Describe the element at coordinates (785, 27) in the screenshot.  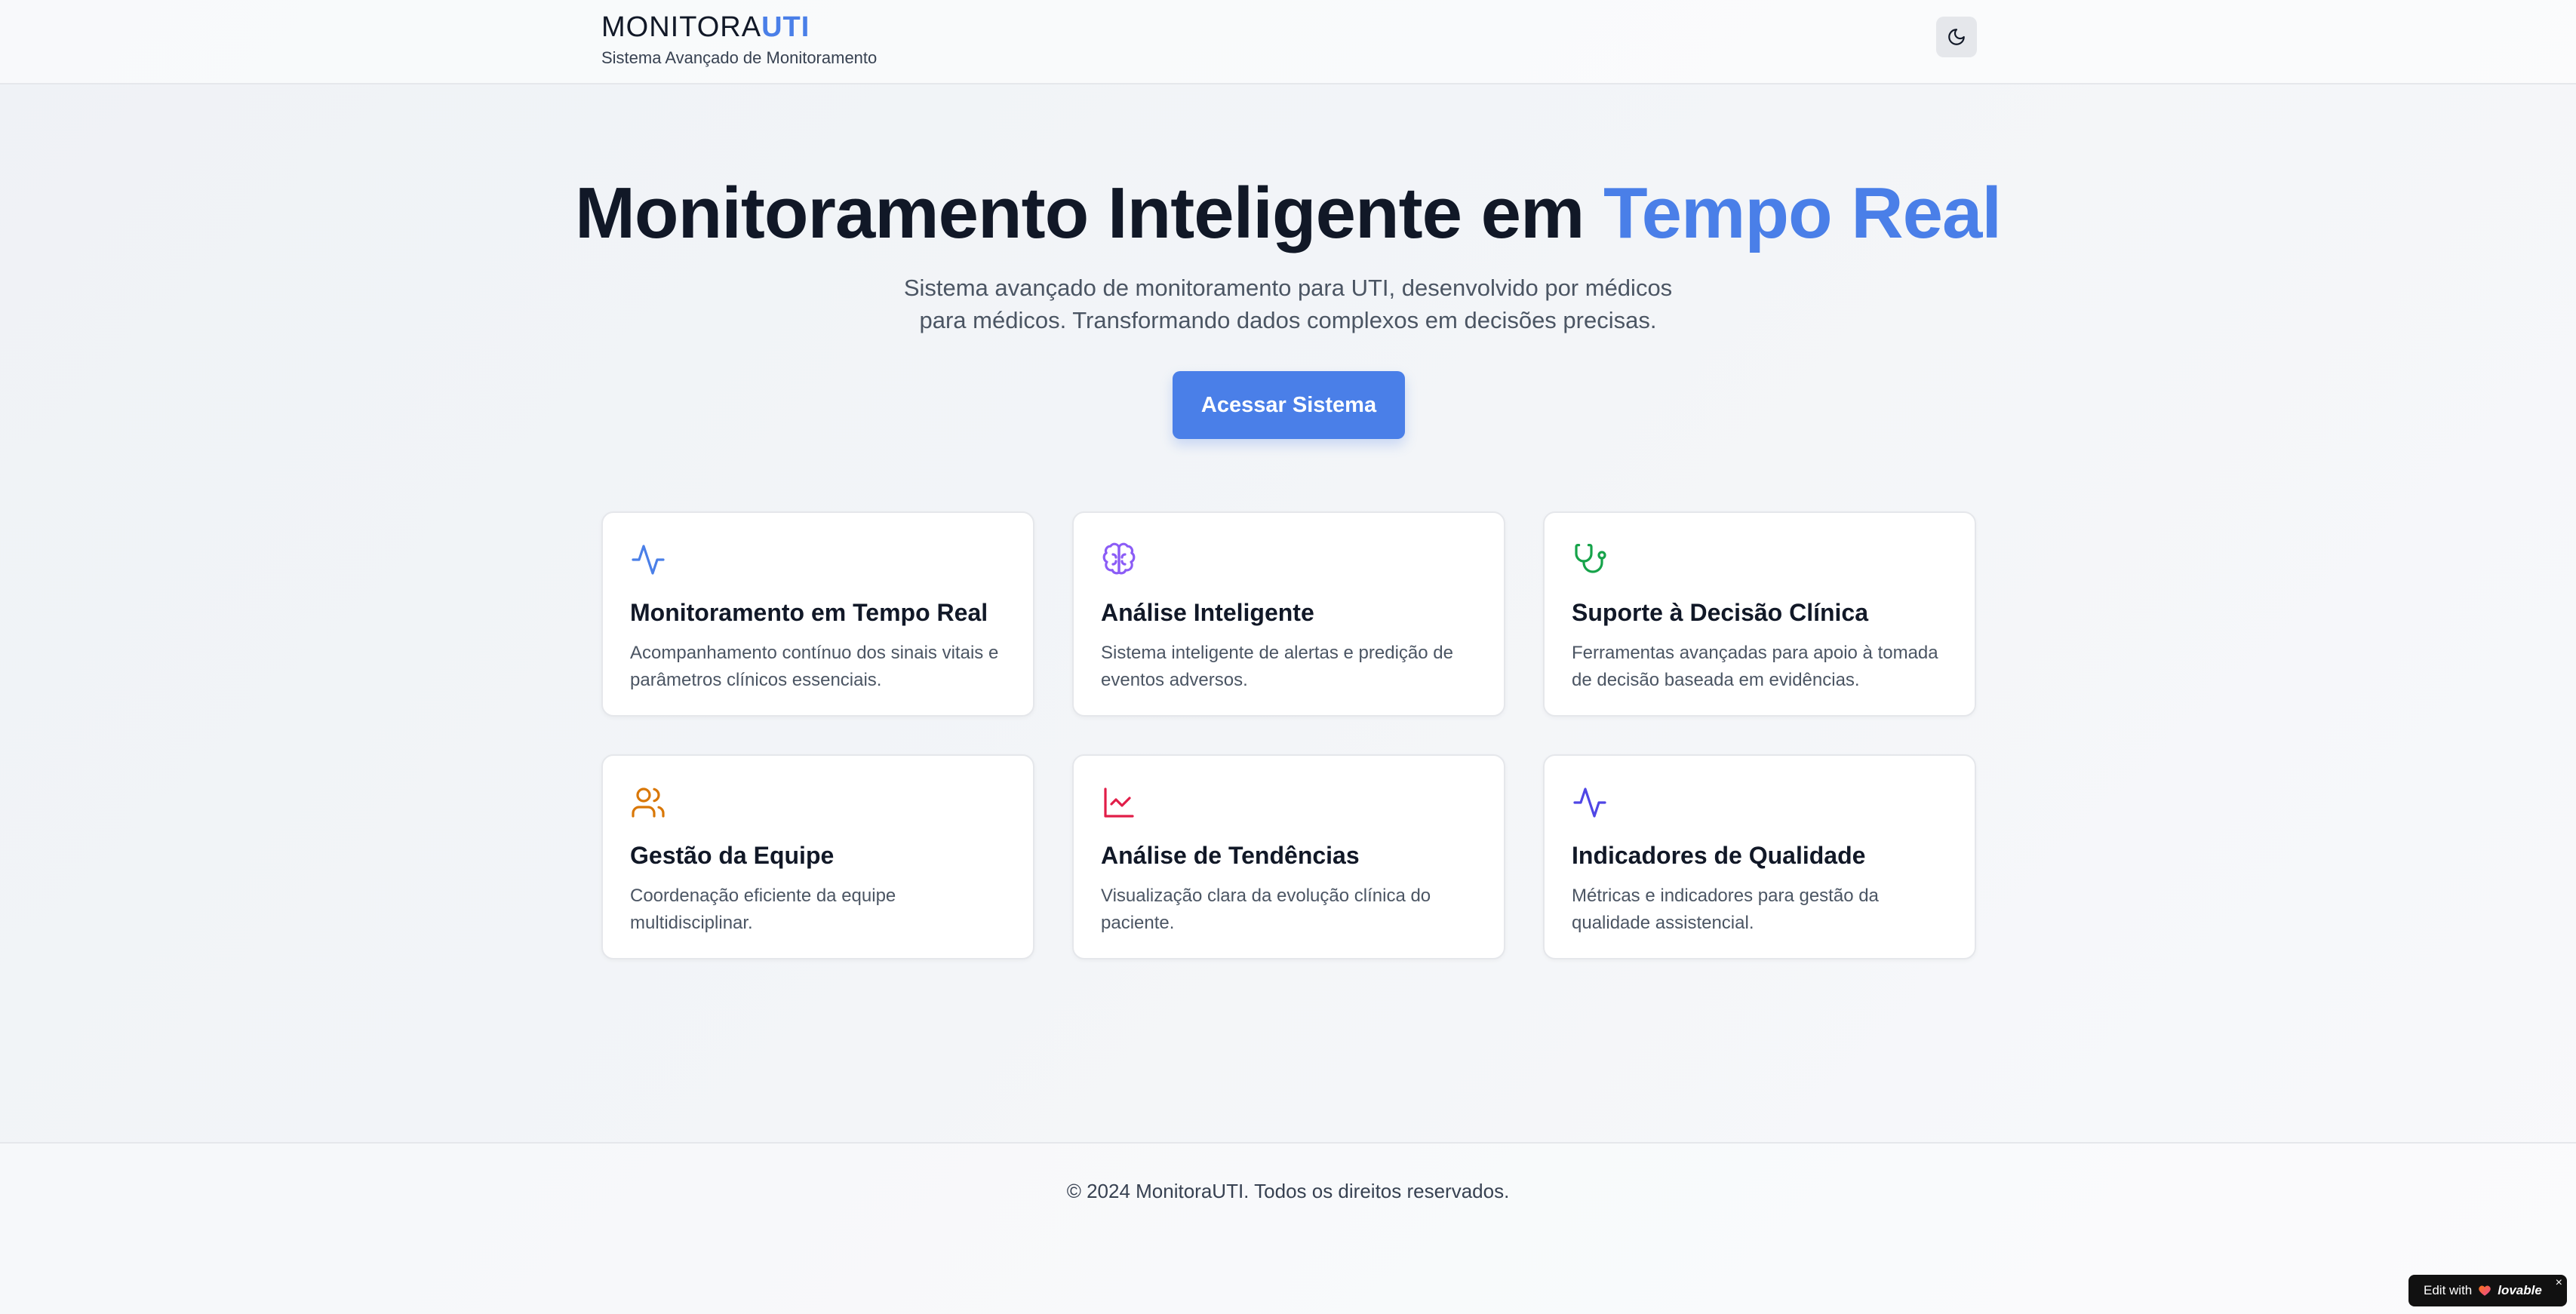
I see `brand-accent: UTI` at that location.